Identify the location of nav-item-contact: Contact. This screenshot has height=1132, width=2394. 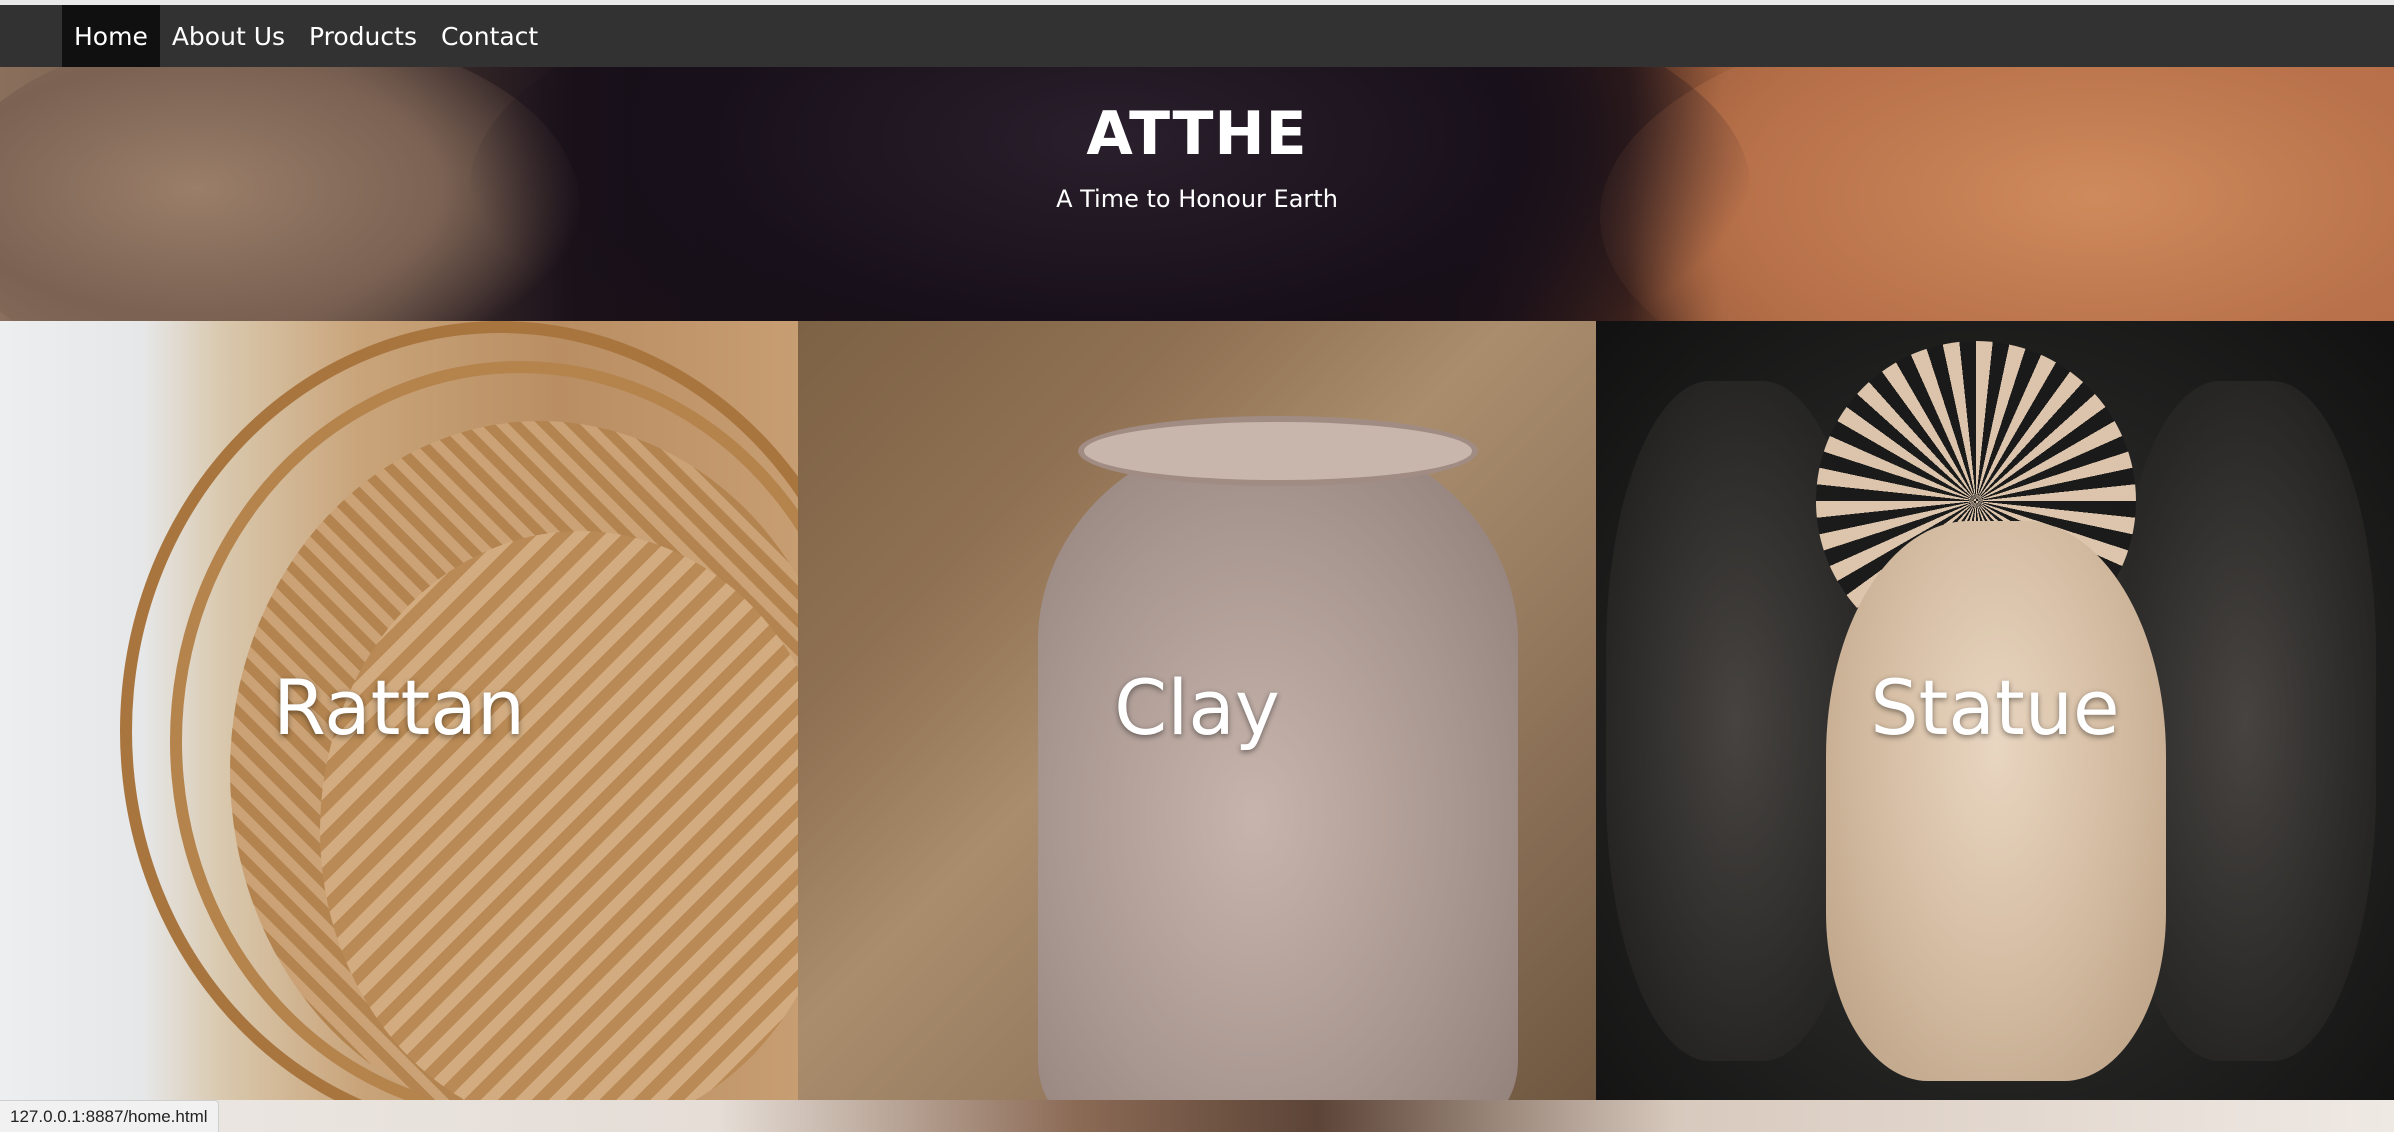
(489, 36).